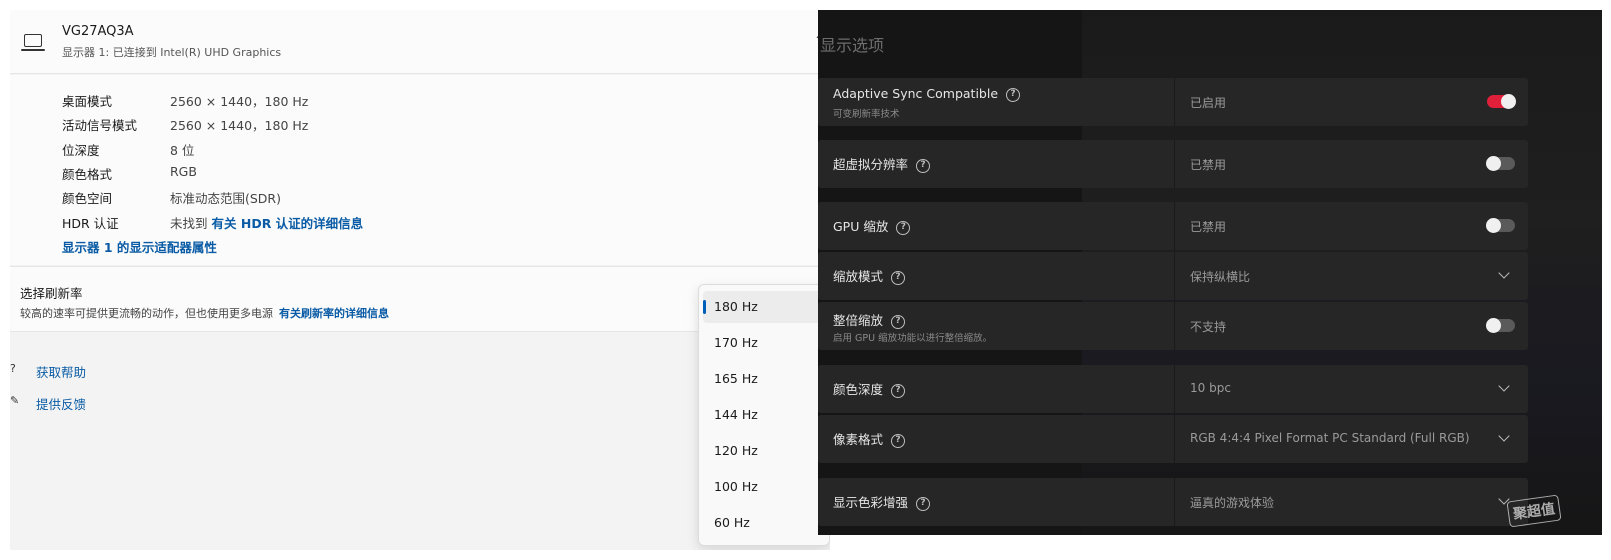 This screenshot has height=560, width=1611. Describe the element at coordinates (87, 174) in the screenshot. I see `property-key: 颜色格式` at that location.